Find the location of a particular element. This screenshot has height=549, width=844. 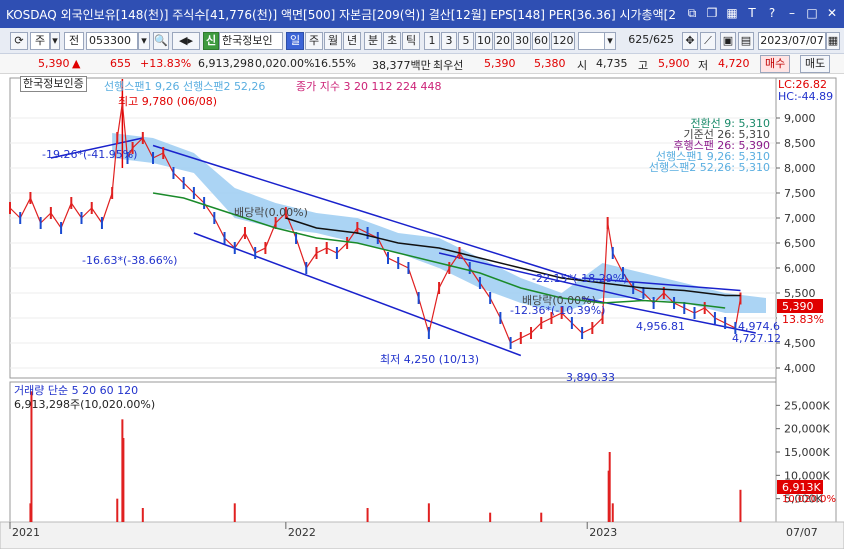

ichimoku-legend-item: 선행스팬2 52,26: 5,310 is located at coordinates (709, 167).